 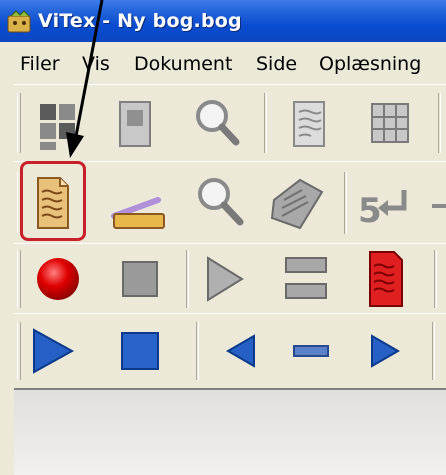 I want to click on more-icon, so click(x=432, y=203).